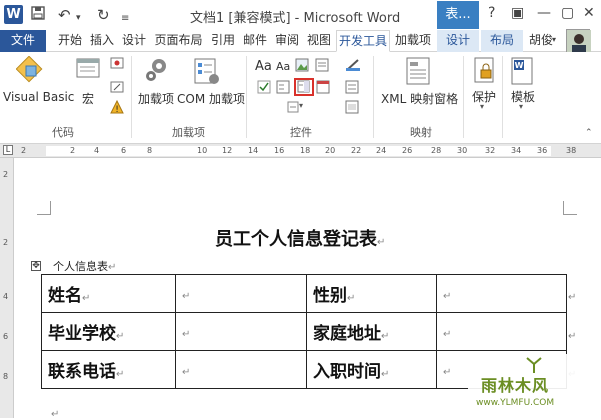 Image resolution: width=601 pixels, height=420 pixels. Describe the element at coordinates (178, 41) in the screenshot. I see `tab-page-layout: 页面布局` at that location.